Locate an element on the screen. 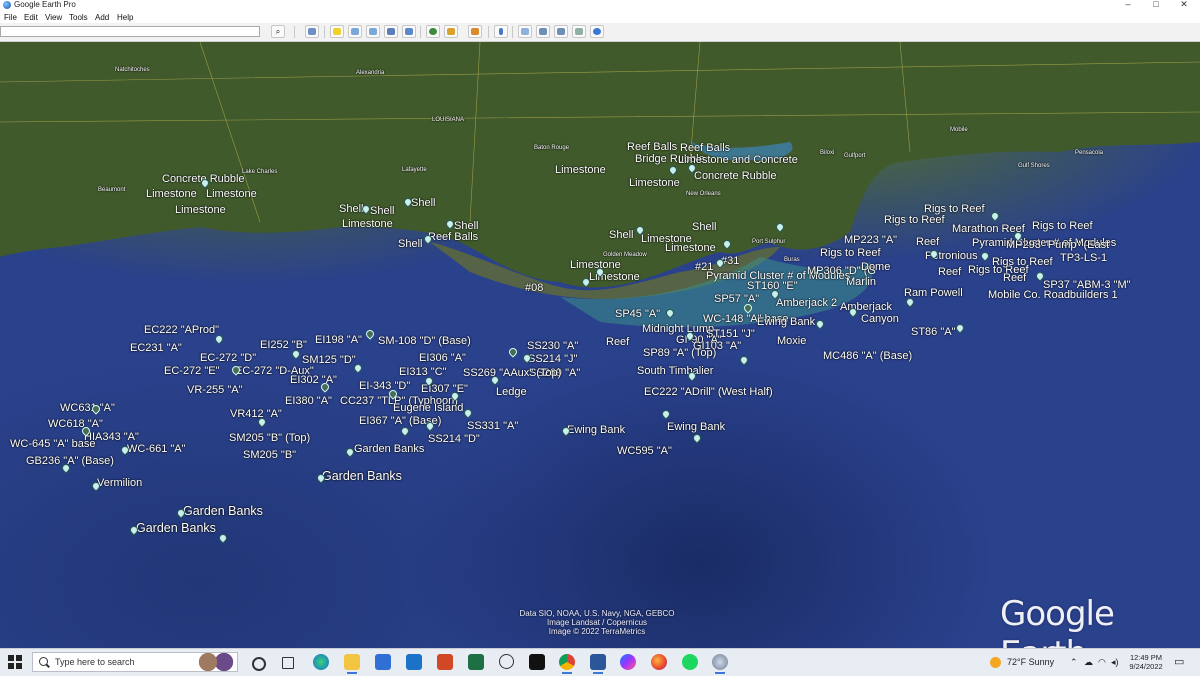 This screenshot has width=1200, height=676. menu-add: Add is located at coordinates (102, 17).